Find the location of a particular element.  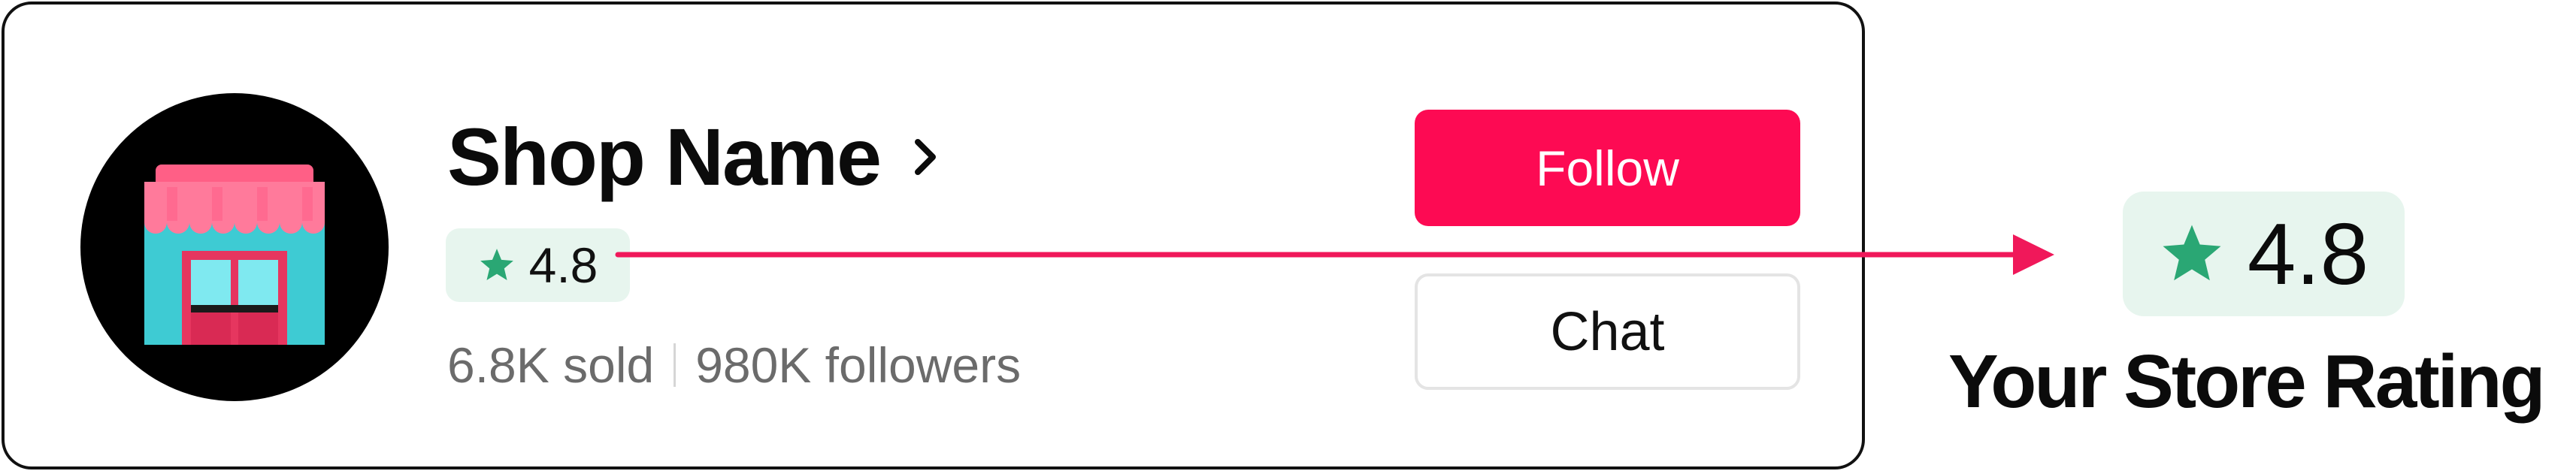

rating-badge: 4.8 is located at coordinates (538, 265).